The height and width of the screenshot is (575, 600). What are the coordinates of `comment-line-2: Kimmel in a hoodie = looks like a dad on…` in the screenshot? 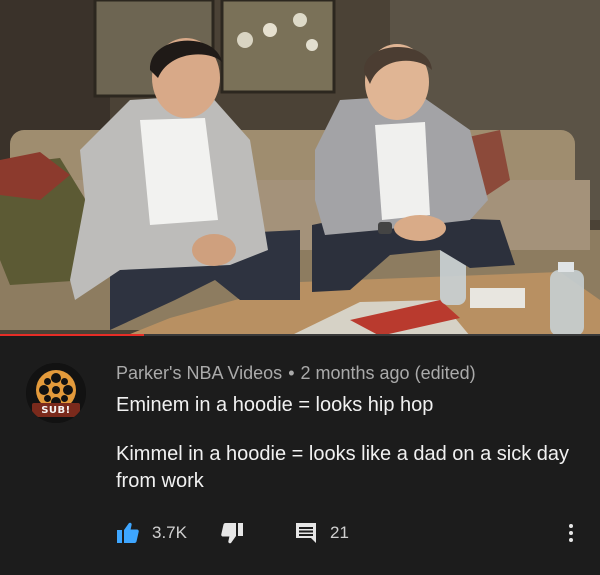 It's located at (343, 467).